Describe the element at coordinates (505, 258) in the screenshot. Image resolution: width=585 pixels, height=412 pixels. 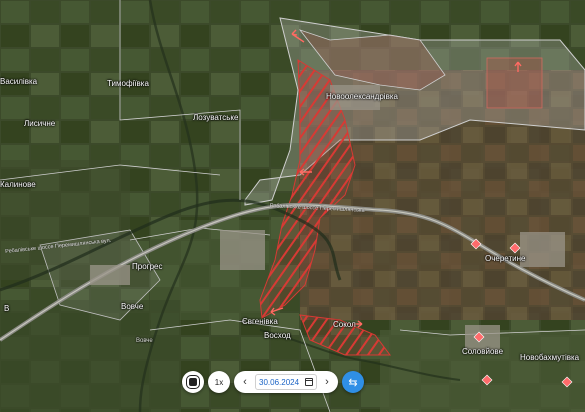
I see `place-label-ocheretyne: Очеретине` at that location.